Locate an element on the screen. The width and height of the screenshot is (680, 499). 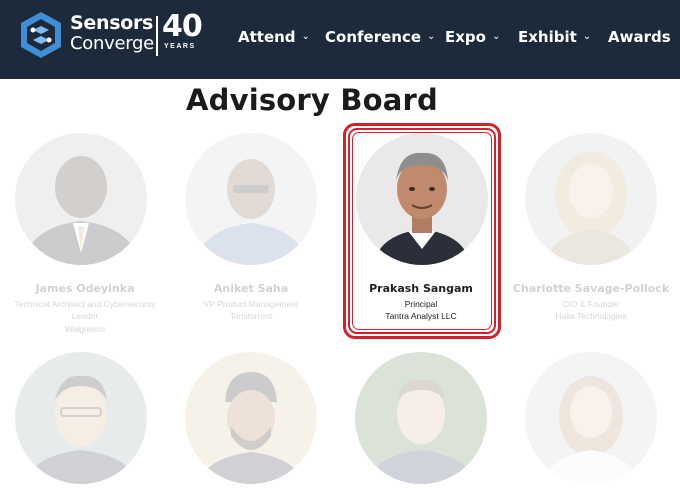
member-title: Technical Architect and Cybersecurity is located at coordinates (85, 304).